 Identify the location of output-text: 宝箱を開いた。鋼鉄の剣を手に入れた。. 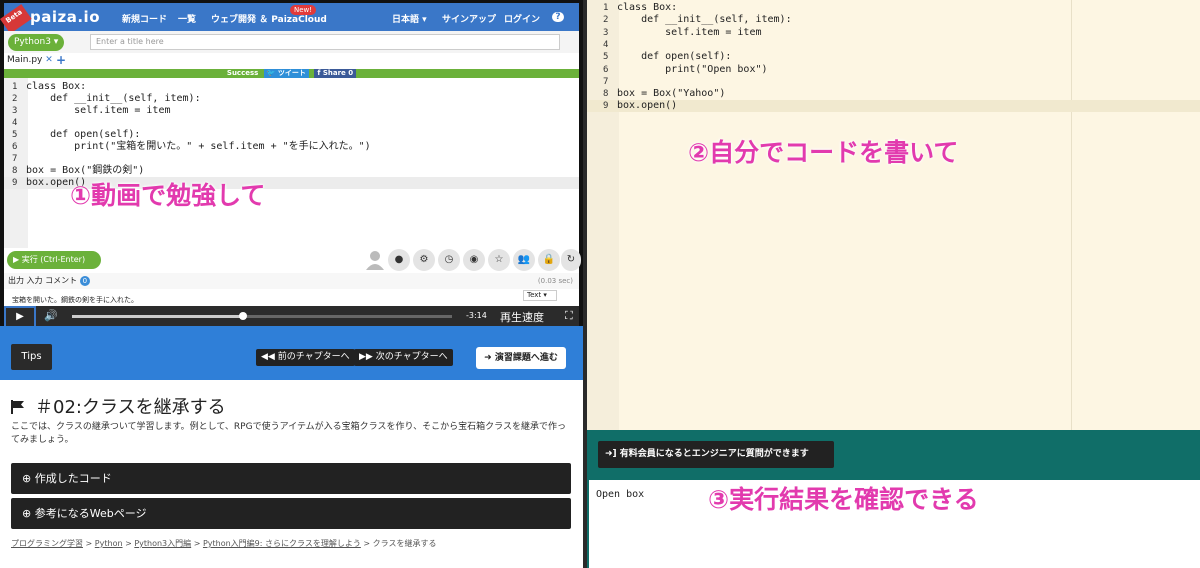
(75, 300).